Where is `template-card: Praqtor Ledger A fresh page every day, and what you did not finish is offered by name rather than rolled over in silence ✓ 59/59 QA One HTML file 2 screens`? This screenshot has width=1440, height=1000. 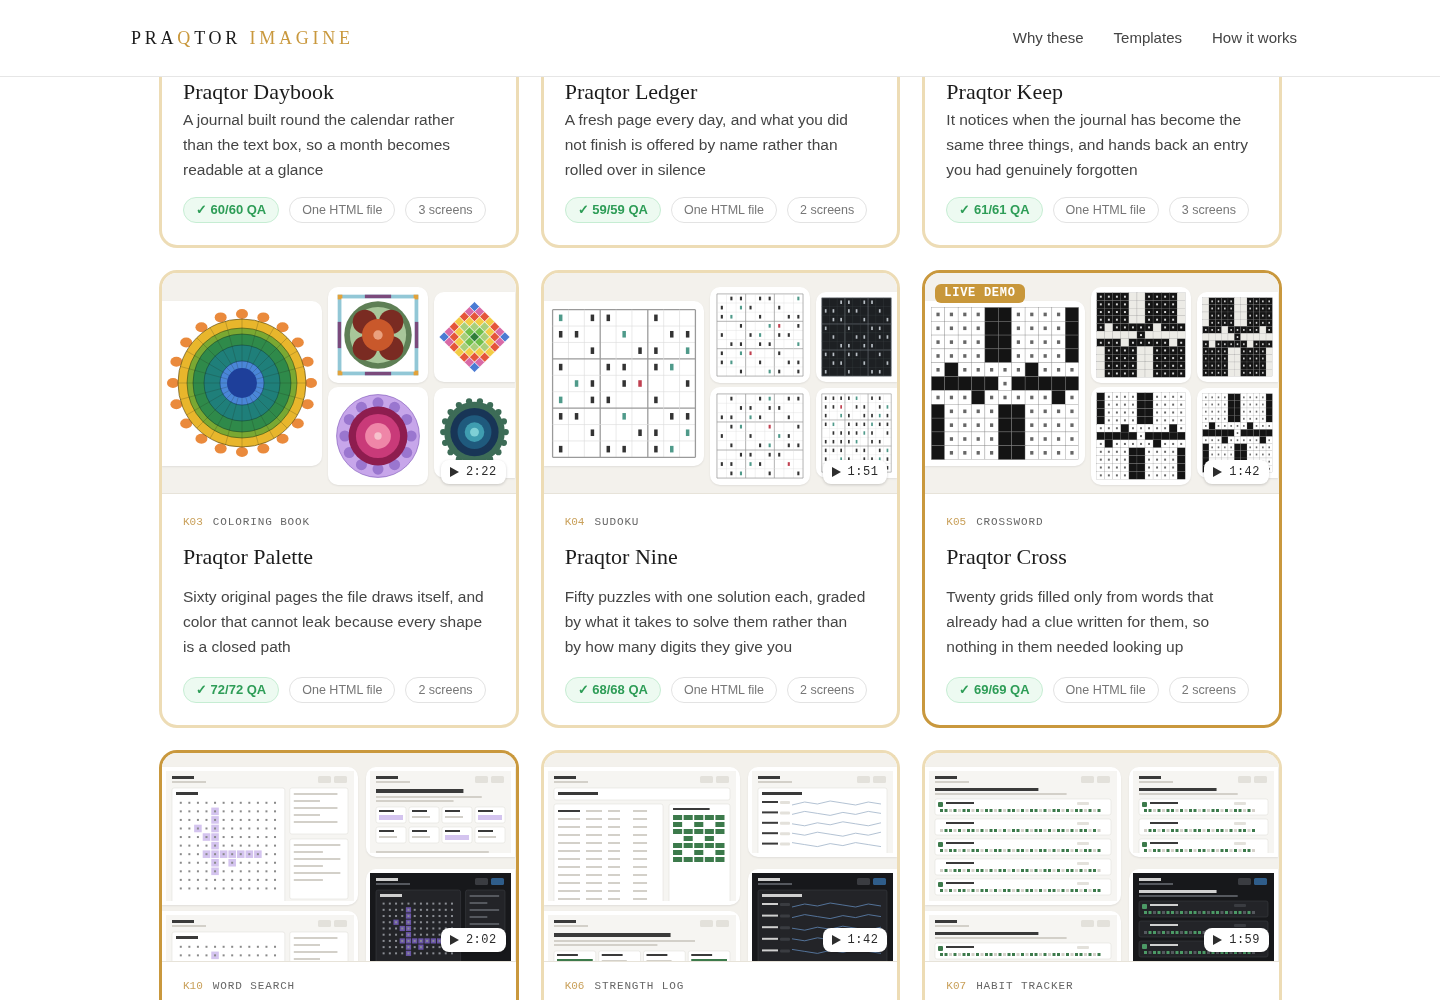
template-card: Praqtor Ledger A fresh page every day, and what you did not finish is offered by name rather than rolled over in silence ✓ 59/59 QA One HTML file 2 screens is located at coordinates (720, 162).